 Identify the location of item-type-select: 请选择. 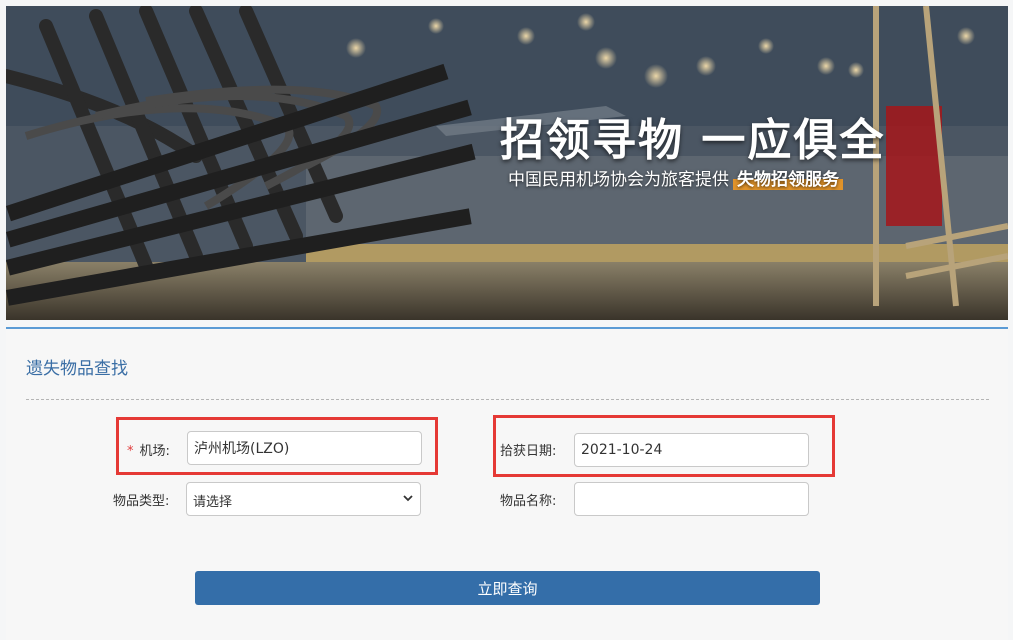
(303, 499).